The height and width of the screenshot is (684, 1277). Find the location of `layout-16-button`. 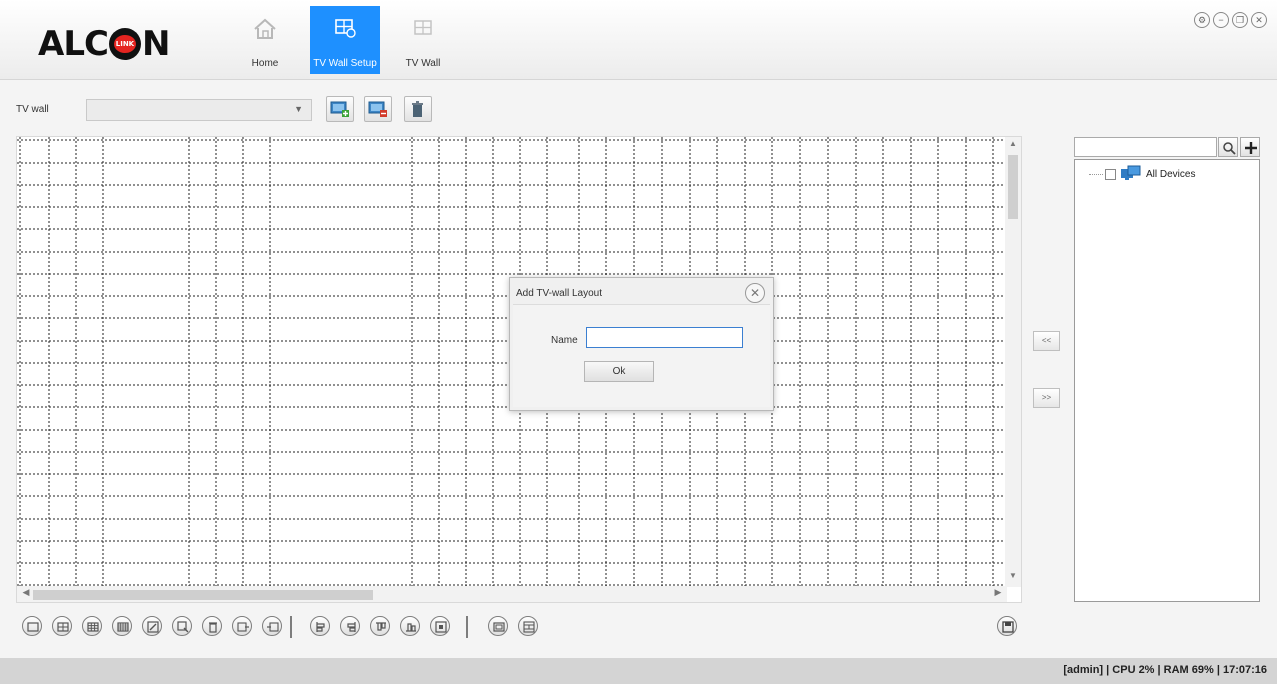

layout-16-button is located at coordinates (122, 626).